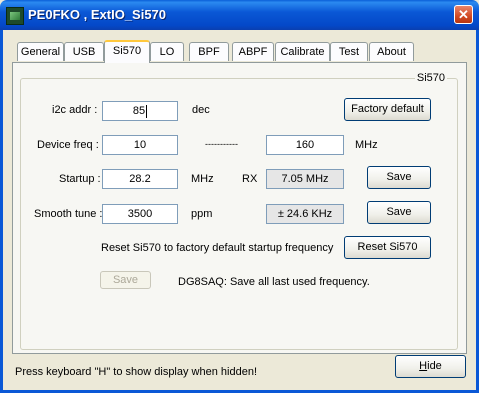  Describe the element at coordinates (305, 179) in the screenshot. I see `rx-freq-readout: 7.05 MHz` at that location.